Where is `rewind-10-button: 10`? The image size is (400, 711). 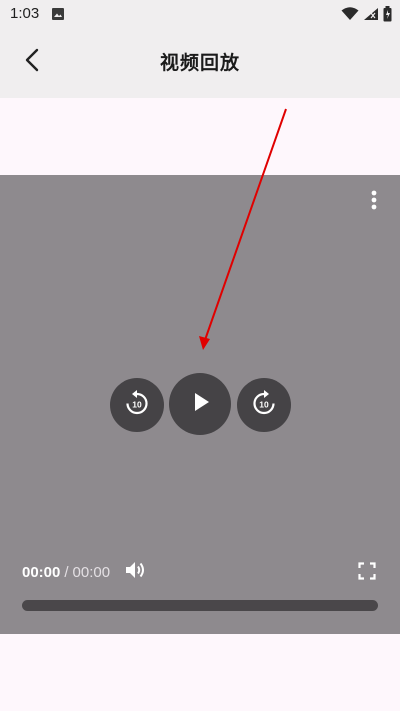 rewind-10-button: 10 is located at coordinates (137, 405).